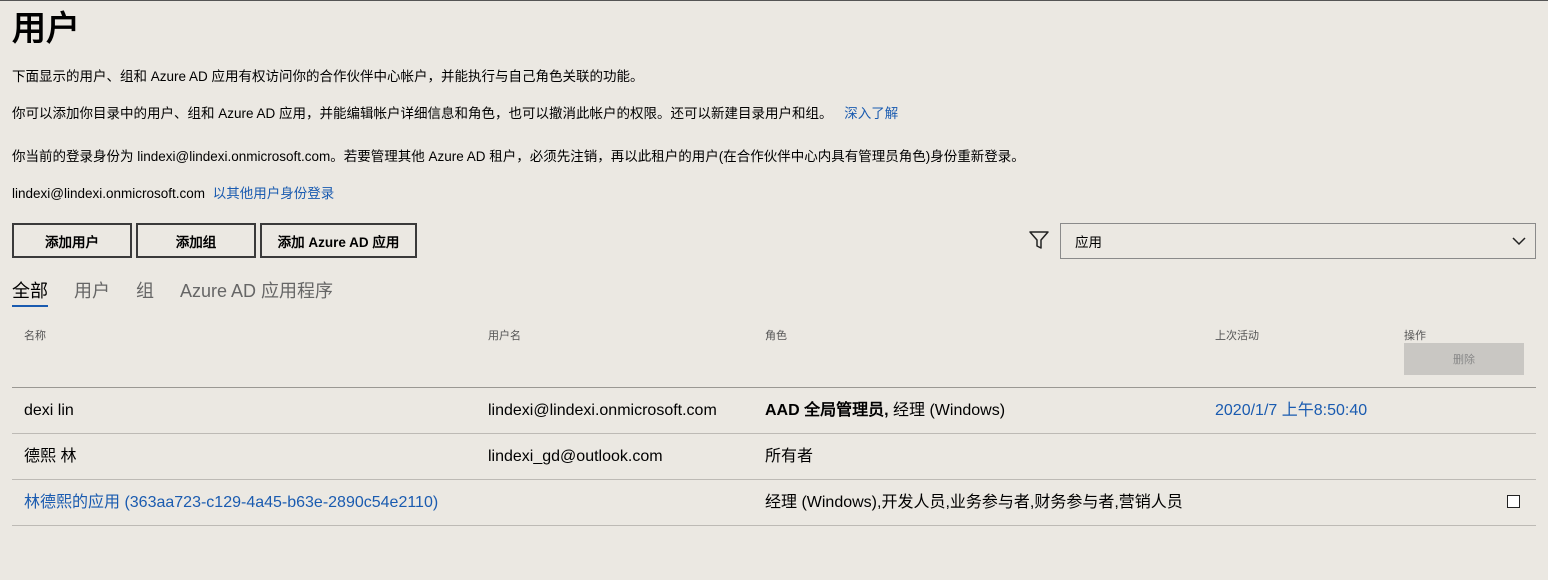  Describe the element at coordinates (774, 387) in the screenshot. I see `table-header-divider` at that location.